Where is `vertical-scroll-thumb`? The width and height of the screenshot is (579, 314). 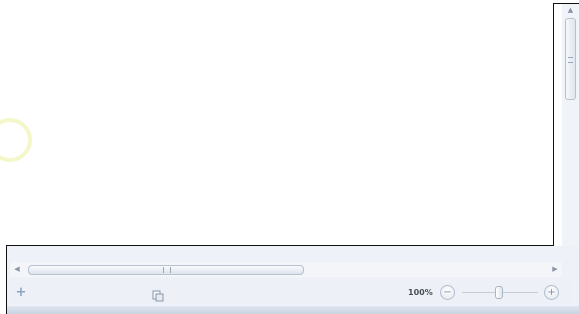
vertical-scroll-thumb is located at coordinates (570, 59).